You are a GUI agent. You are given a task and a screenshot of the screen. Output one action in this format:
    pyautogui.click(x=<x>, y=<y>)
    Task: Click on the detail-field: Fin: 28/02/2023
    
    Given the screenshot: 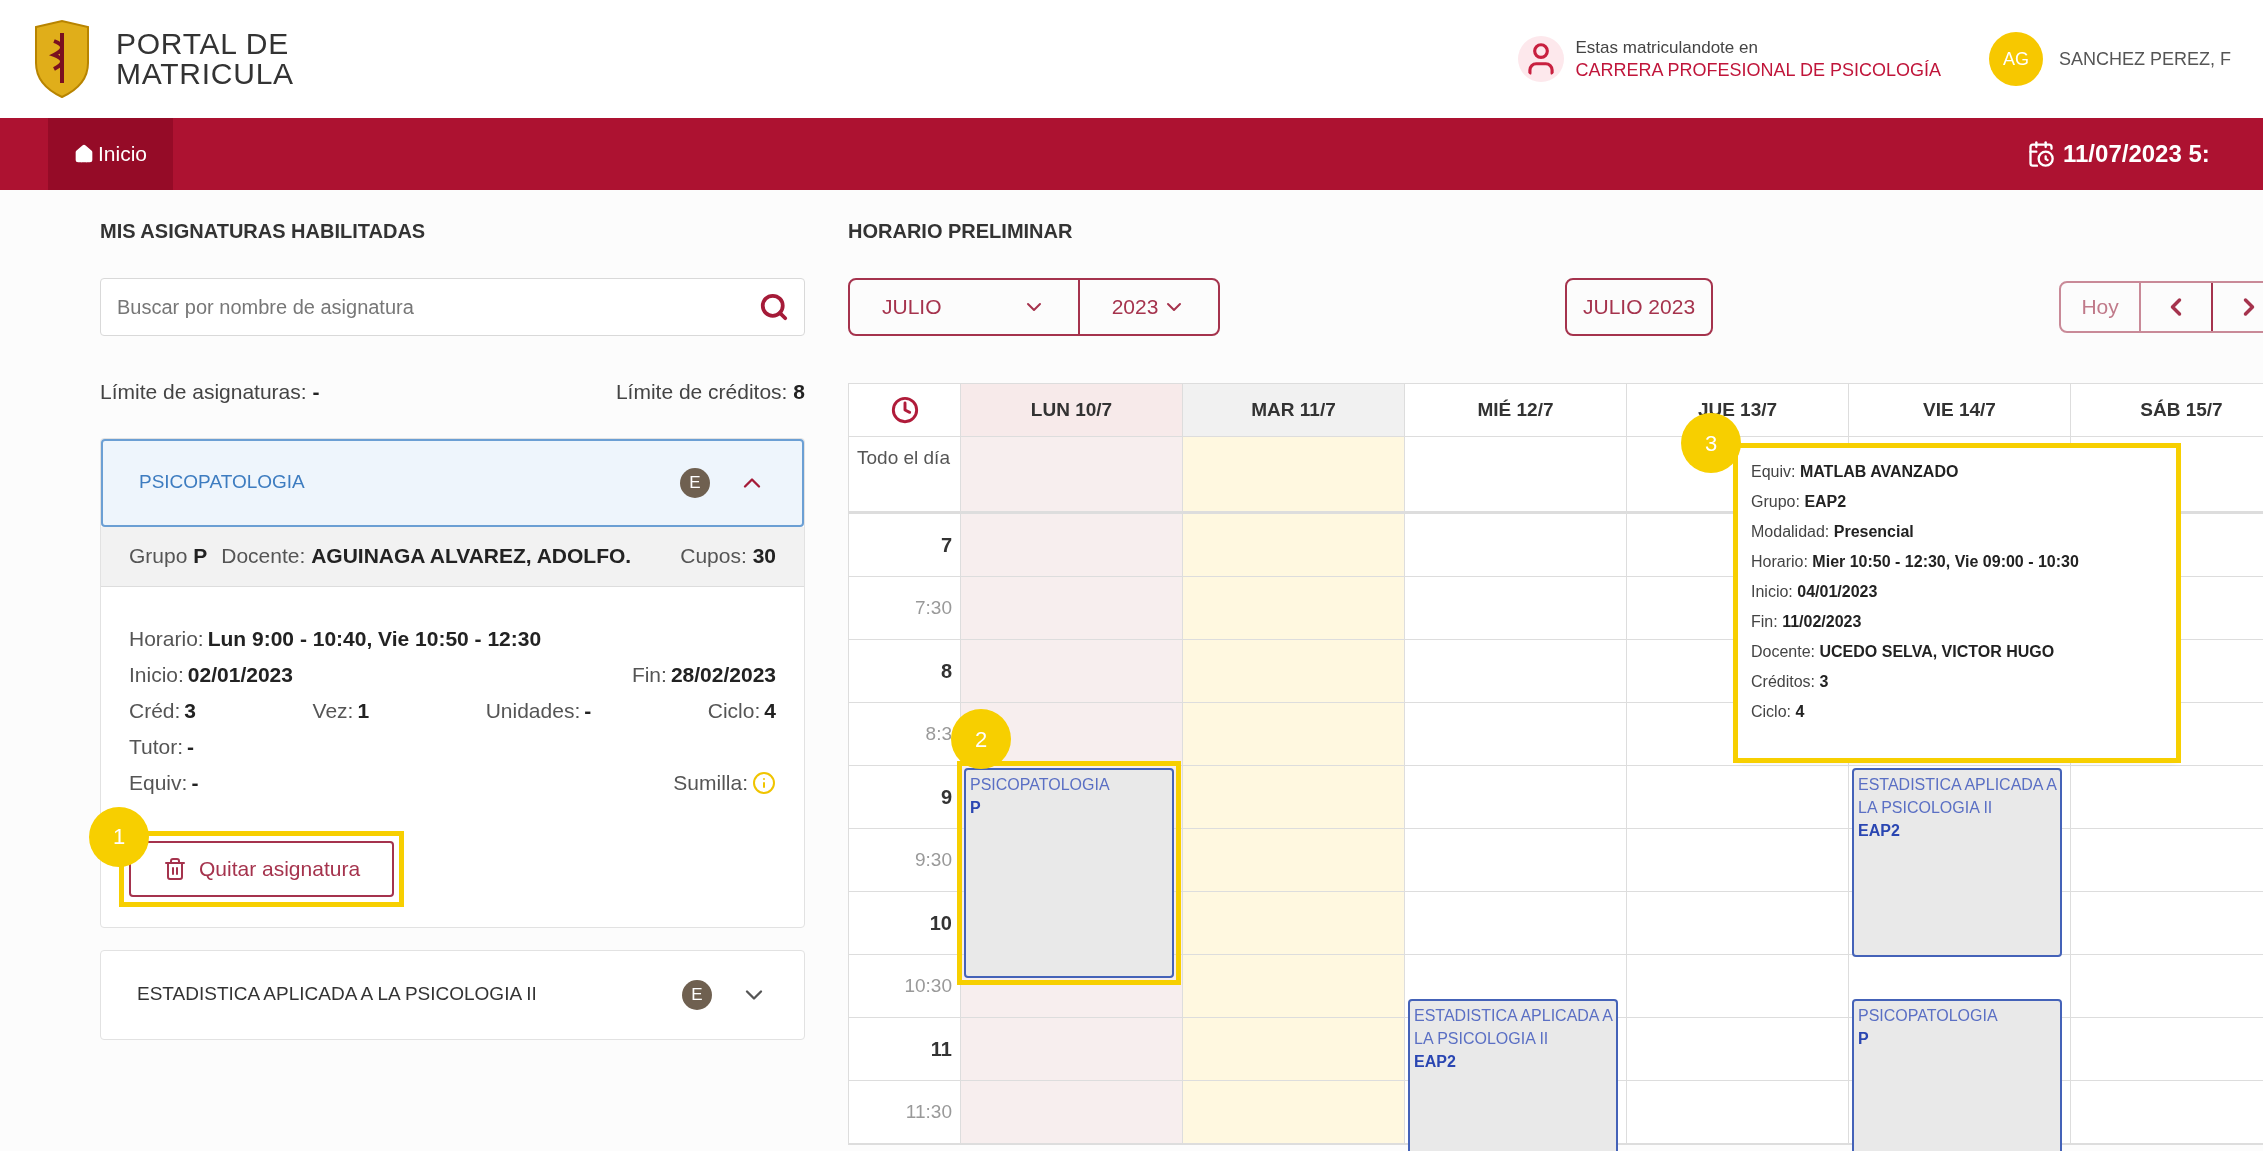 What is the action you would take?
    pyautogui.click(x=703, y=674)
    